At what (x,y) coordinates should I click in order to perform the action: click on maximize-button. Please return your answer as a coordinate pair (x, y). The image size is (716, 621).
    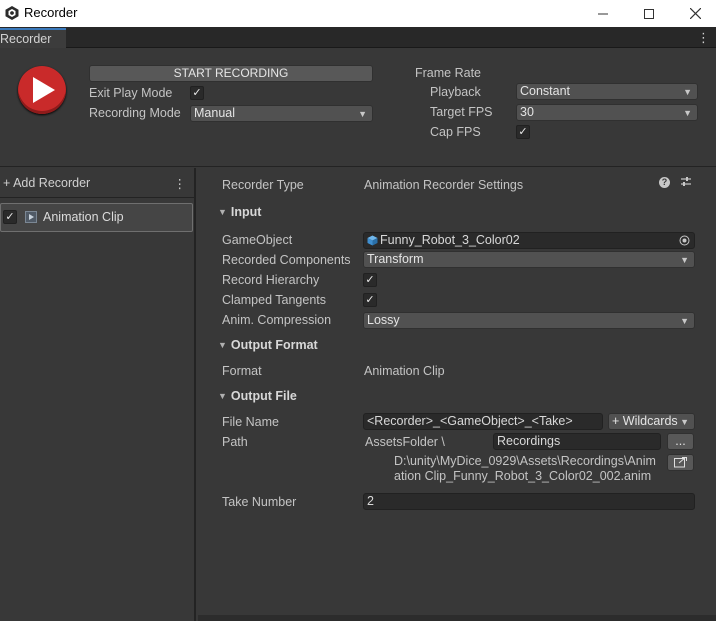
    Looking at the image, I should click on (649, 13).